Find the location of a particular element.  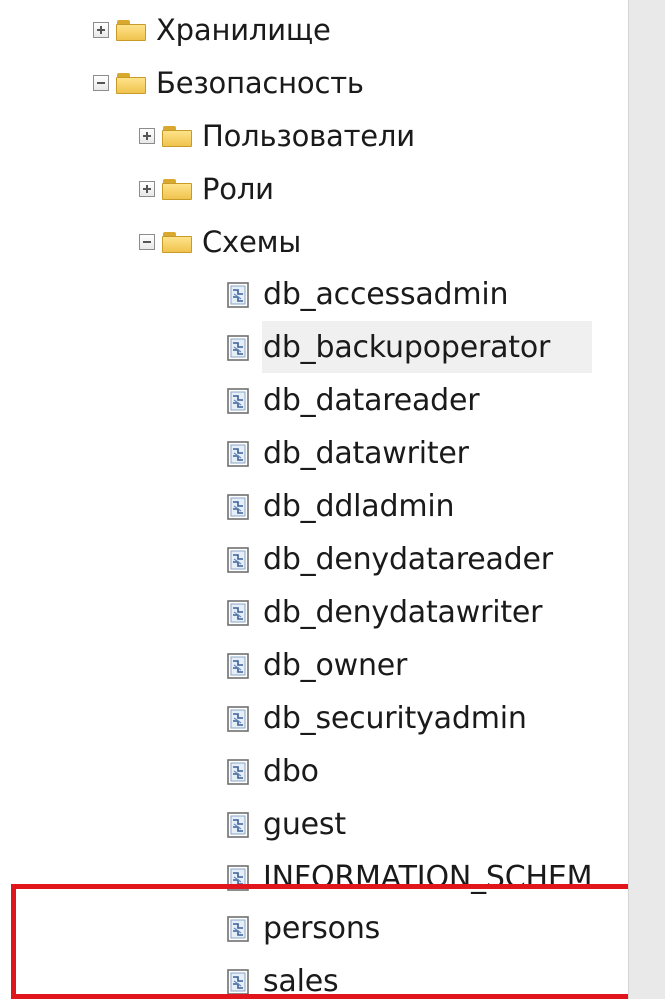

schema-item-db-denydatareader: db_denydatareader is located at coordinates (390, 560).